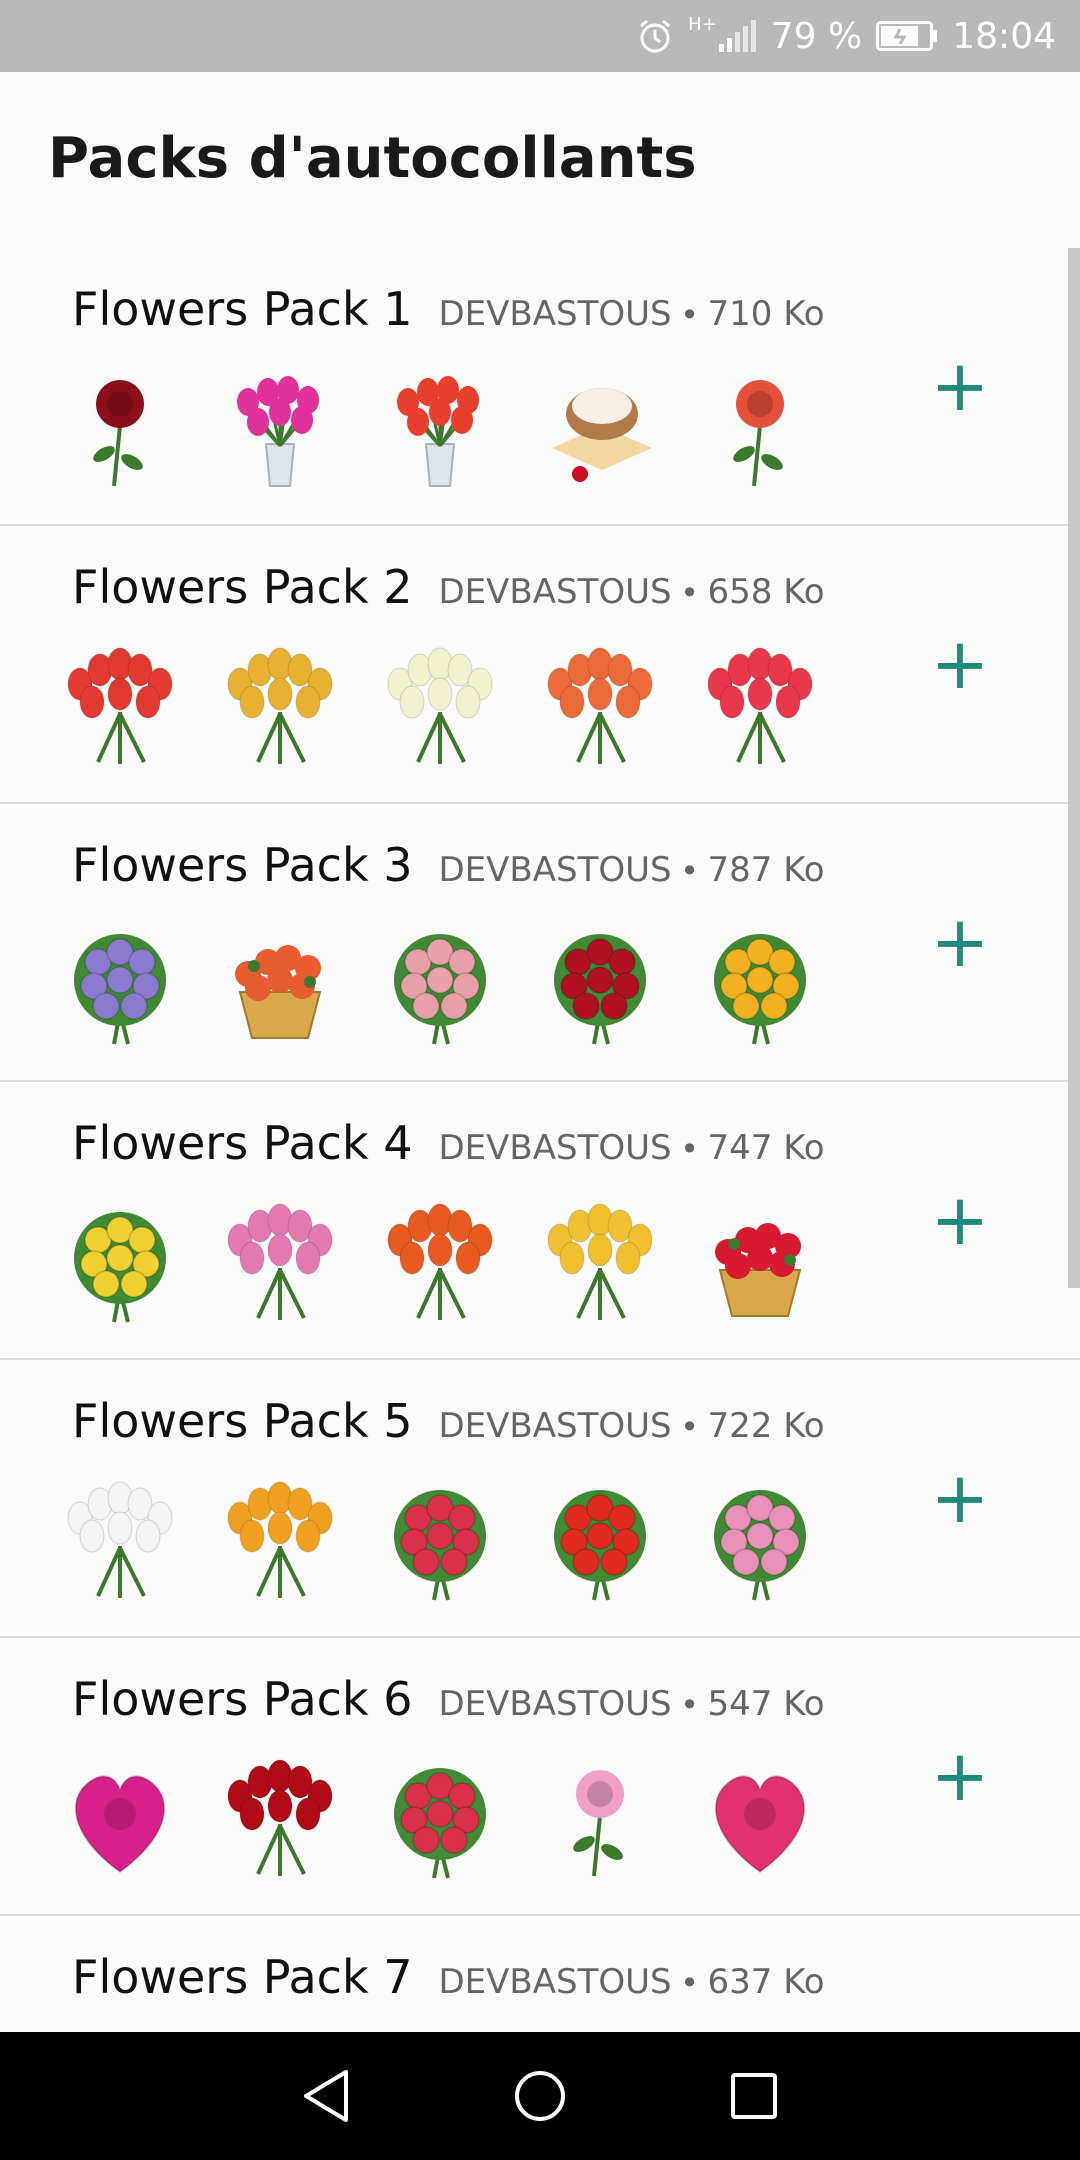 Image resolution: width=1080 pixels, height=2160 pixels. What do you see at coordinates (760, 989) in the screenshot?
I see `daisy-bouquet-sticker` at bounding box center [760, 989].